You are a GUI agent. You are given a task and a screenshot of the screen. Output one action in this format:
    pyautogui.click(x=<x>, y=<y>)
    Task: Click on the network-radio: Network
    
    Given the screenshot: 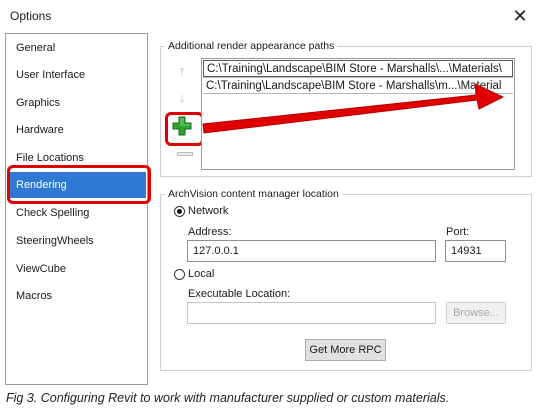 What is the action you would take?
    pyautogui.click(x=201, y=211)
    